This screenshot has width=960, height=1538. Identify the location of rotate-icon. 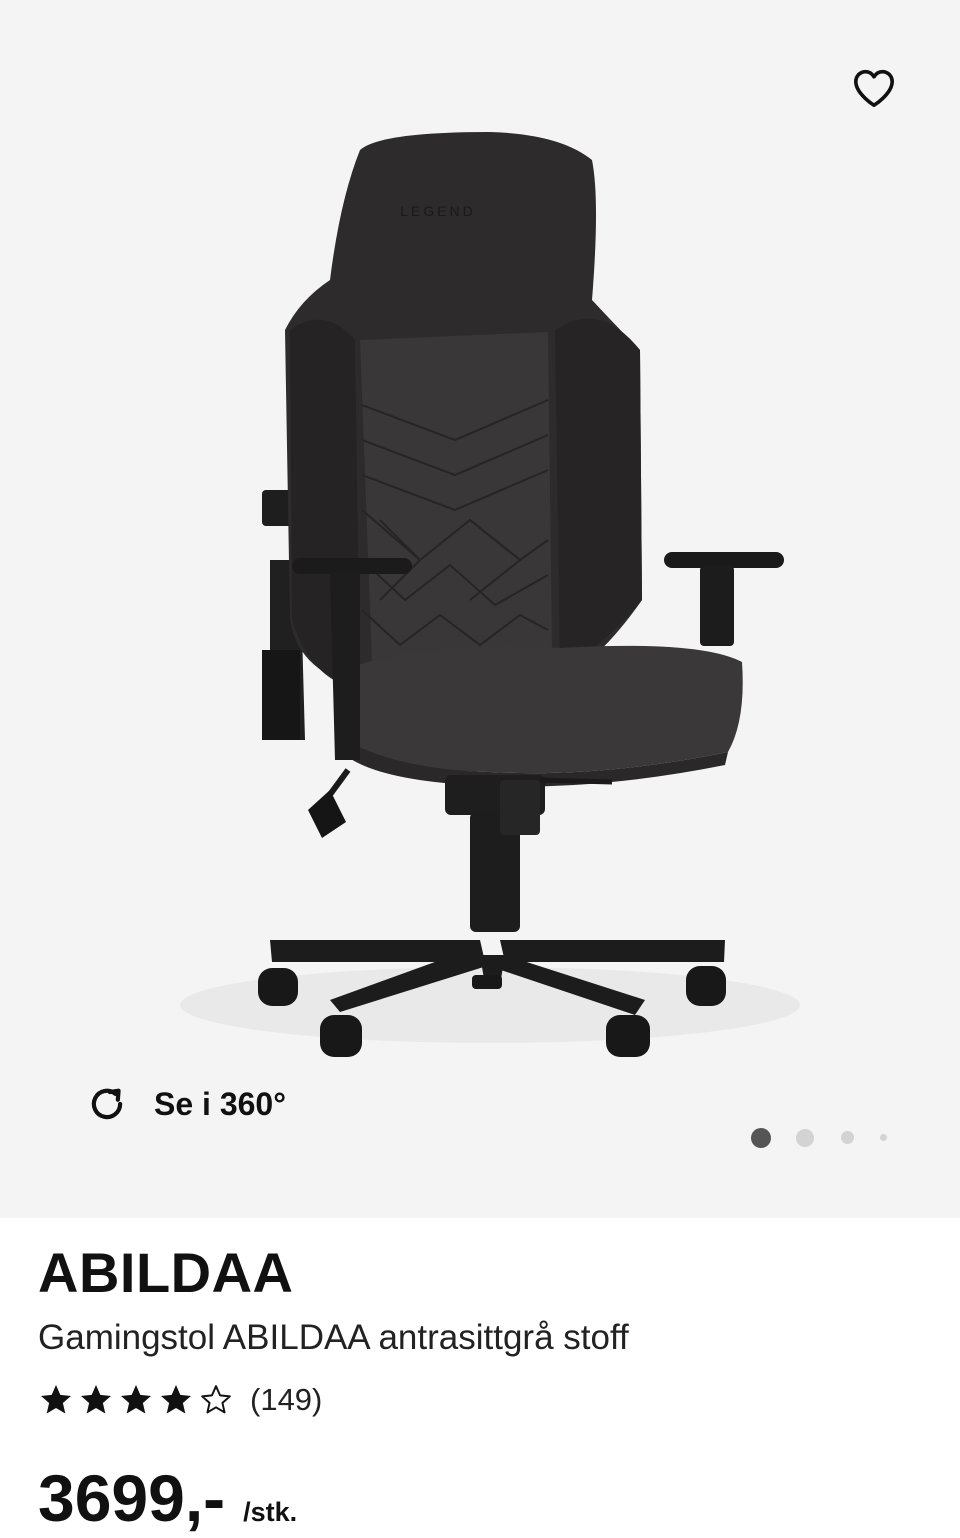
(107, 1104).